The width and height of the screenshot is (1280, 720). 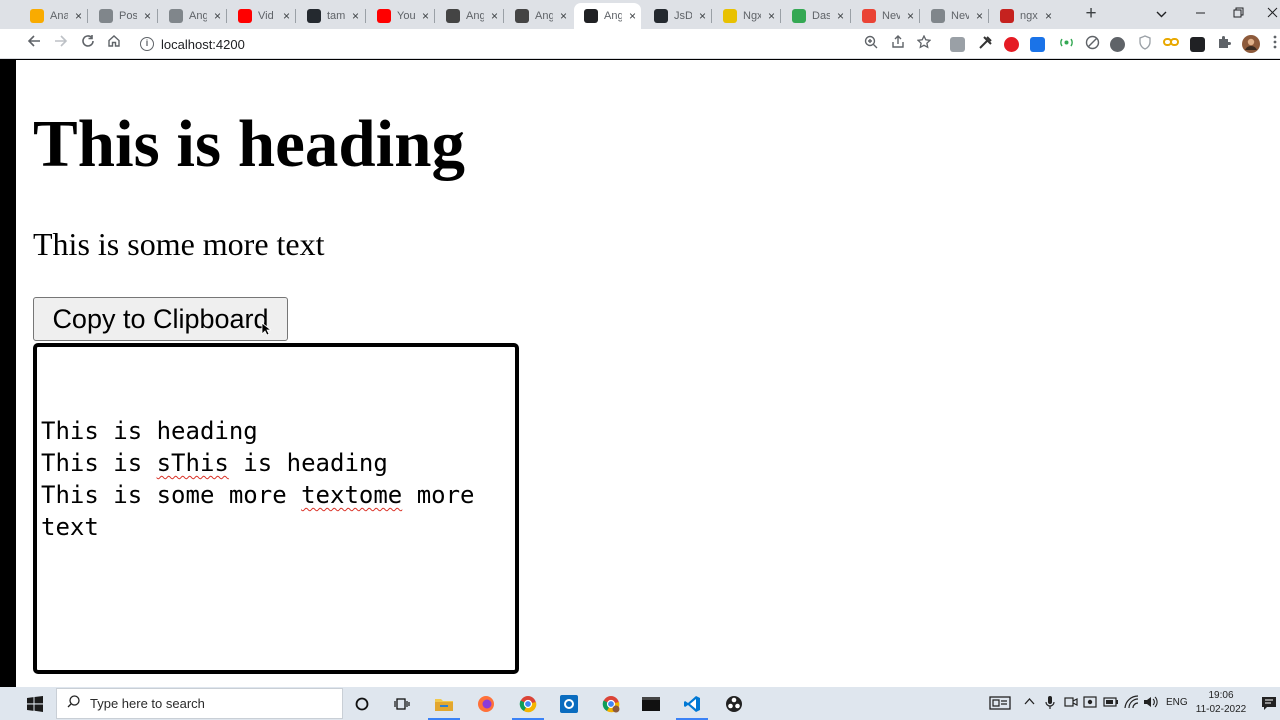 I want to click on extension-blocked-icon, so click(x=1092, y=44).